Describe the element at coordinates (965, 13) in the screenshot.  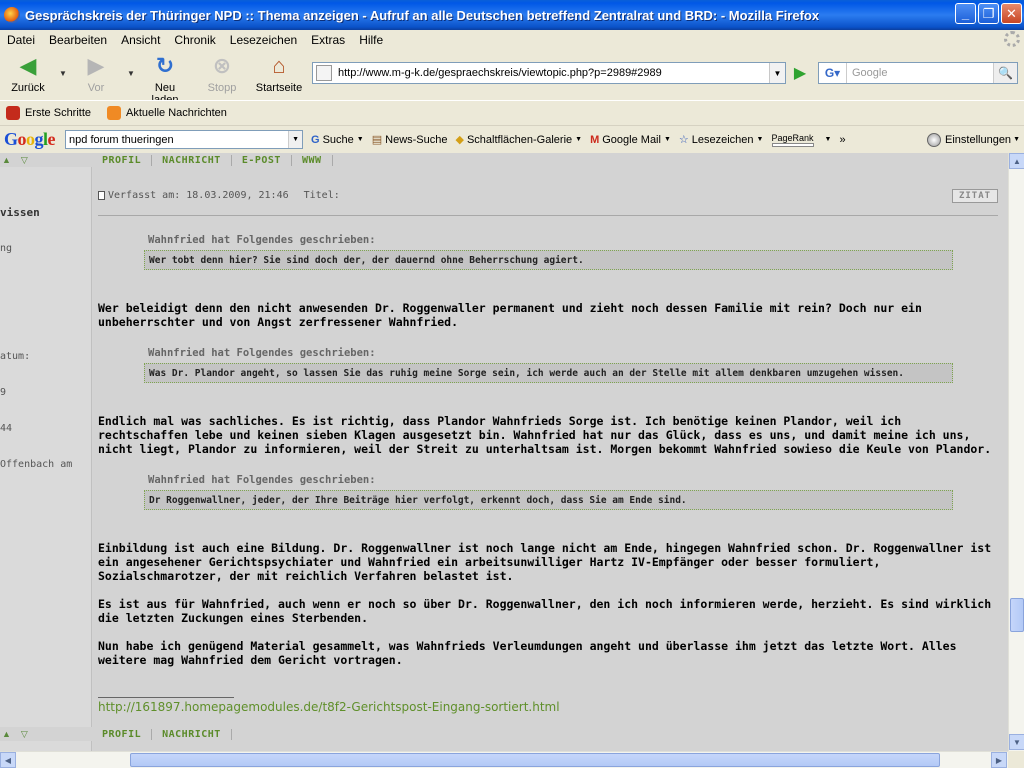
I see `minimize-button: _` at that location.